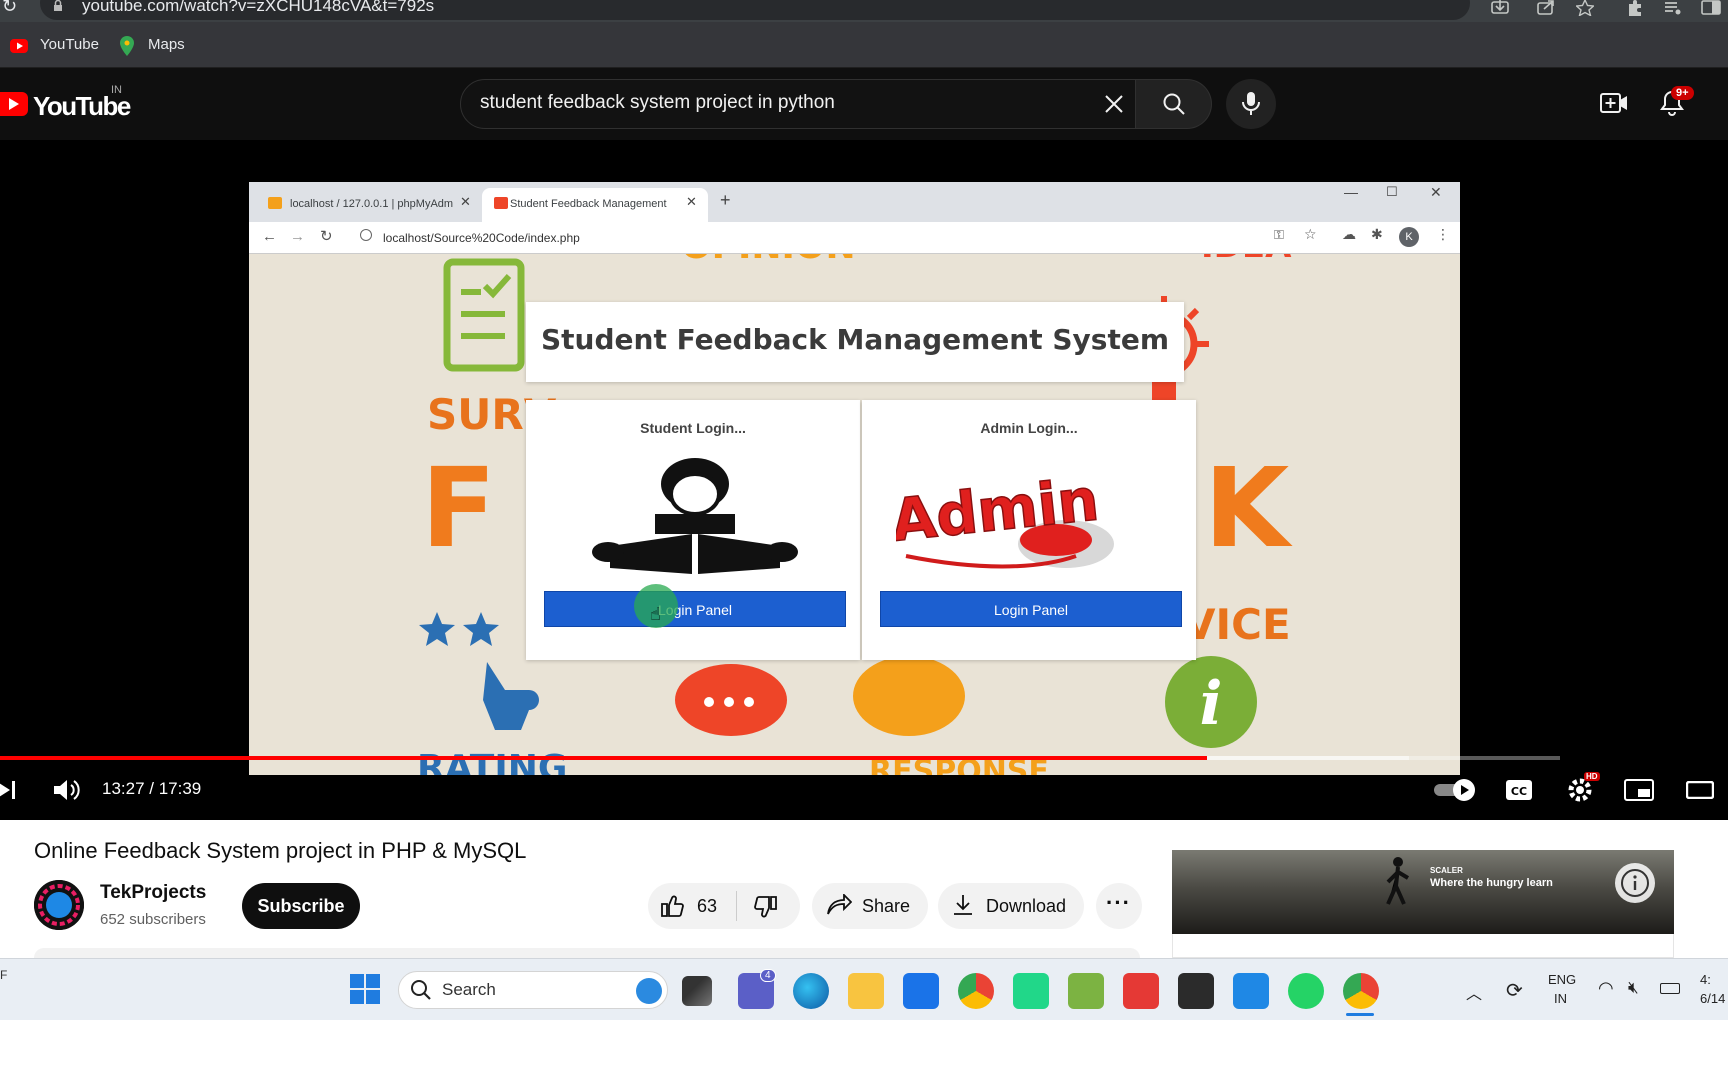 The height and width of the screenshot is (1071, 1728). I want to click on svg-text: i, so click(1211, 704).